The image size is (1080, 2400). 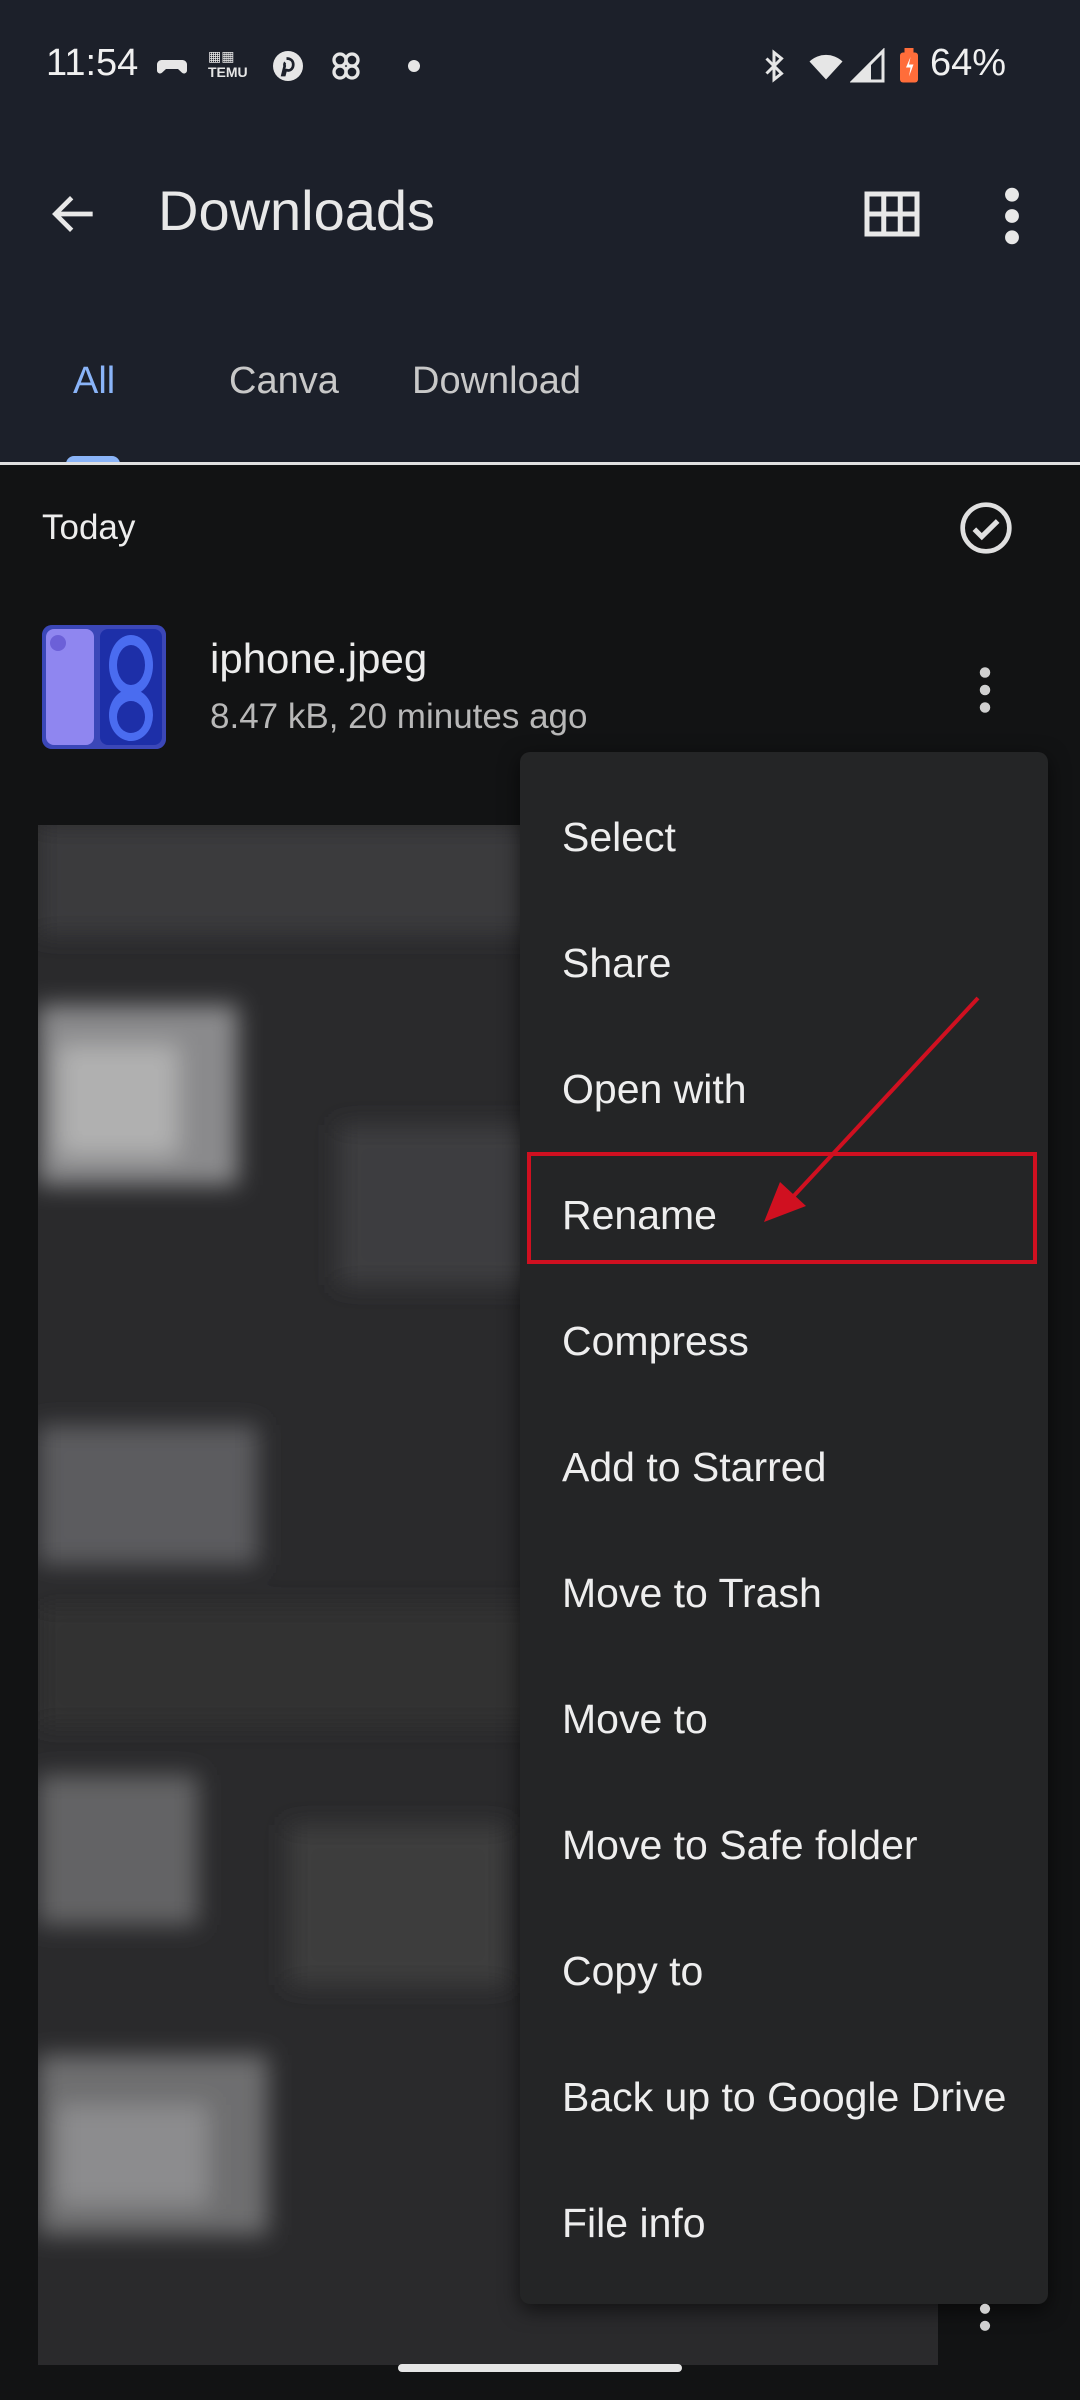 I want to click on menu-item-add-to-starred: Add to Starred, so click(x=694, y=1467).